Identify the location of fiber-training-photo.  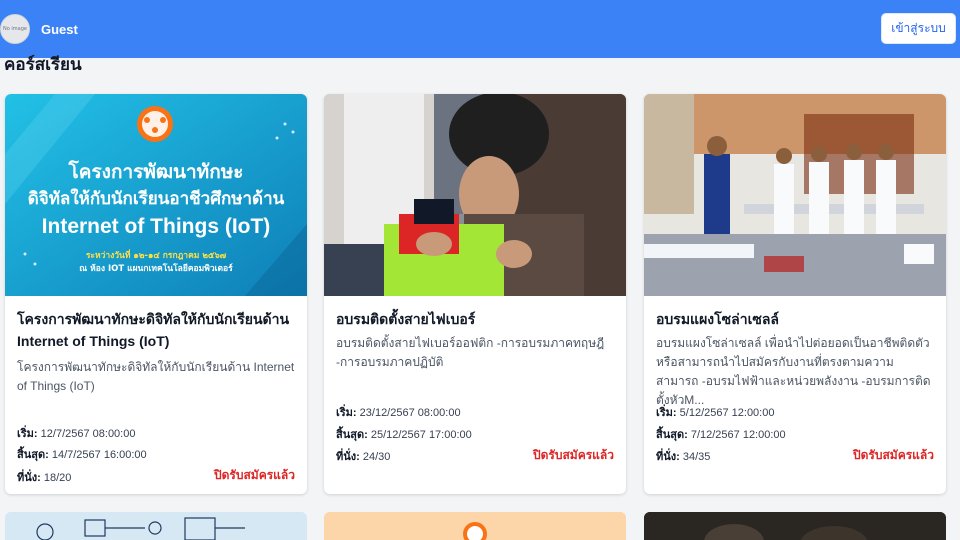
(475, 195).